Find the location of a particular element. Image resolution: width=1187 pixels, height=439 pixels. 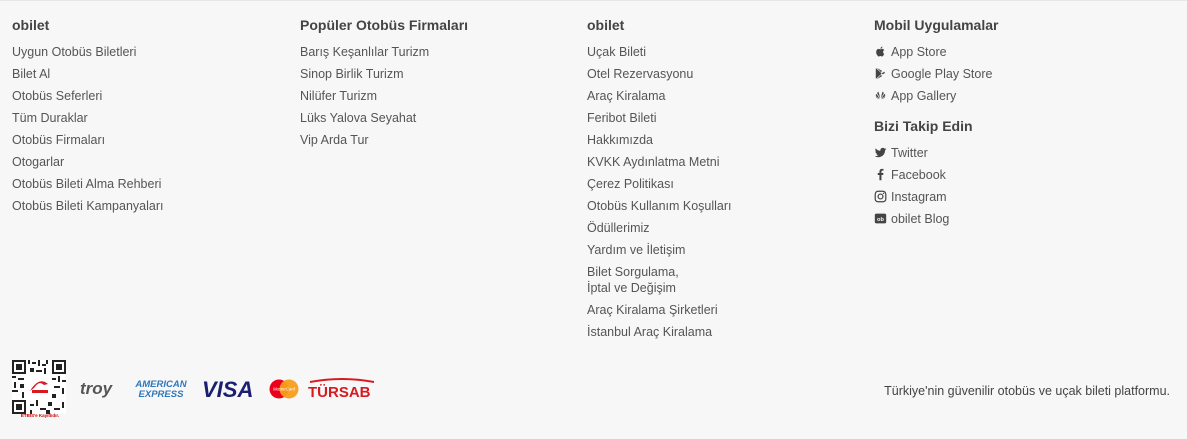

tursab-logo-text: TÜRSAB is located at coordinates (339, 392).